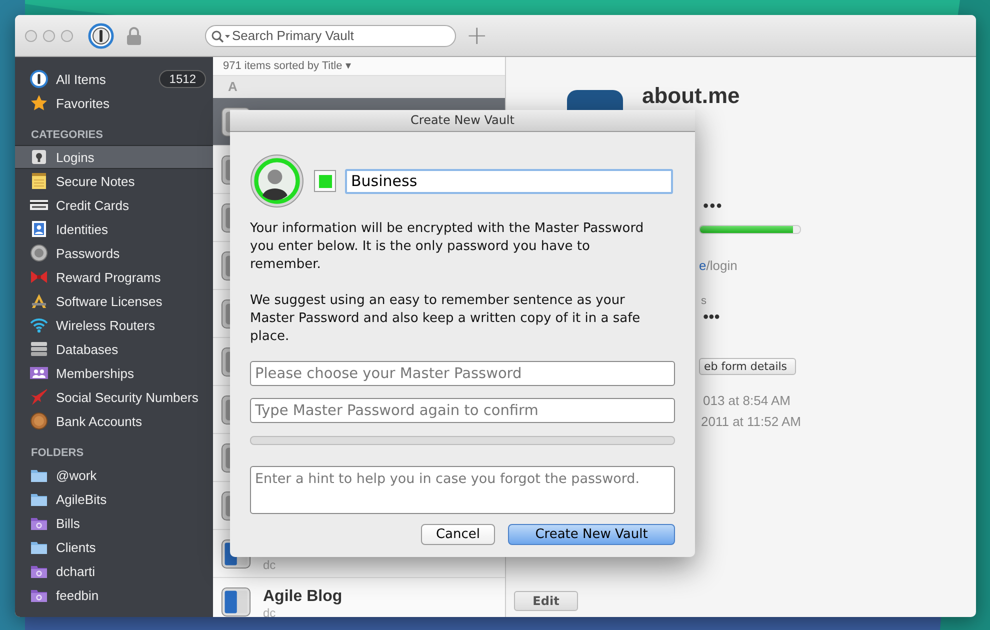 This screenshot has width=990, height=630. Describe the element at coordinates (221, 36) in the screenshot. I see `search-icon` at that location.